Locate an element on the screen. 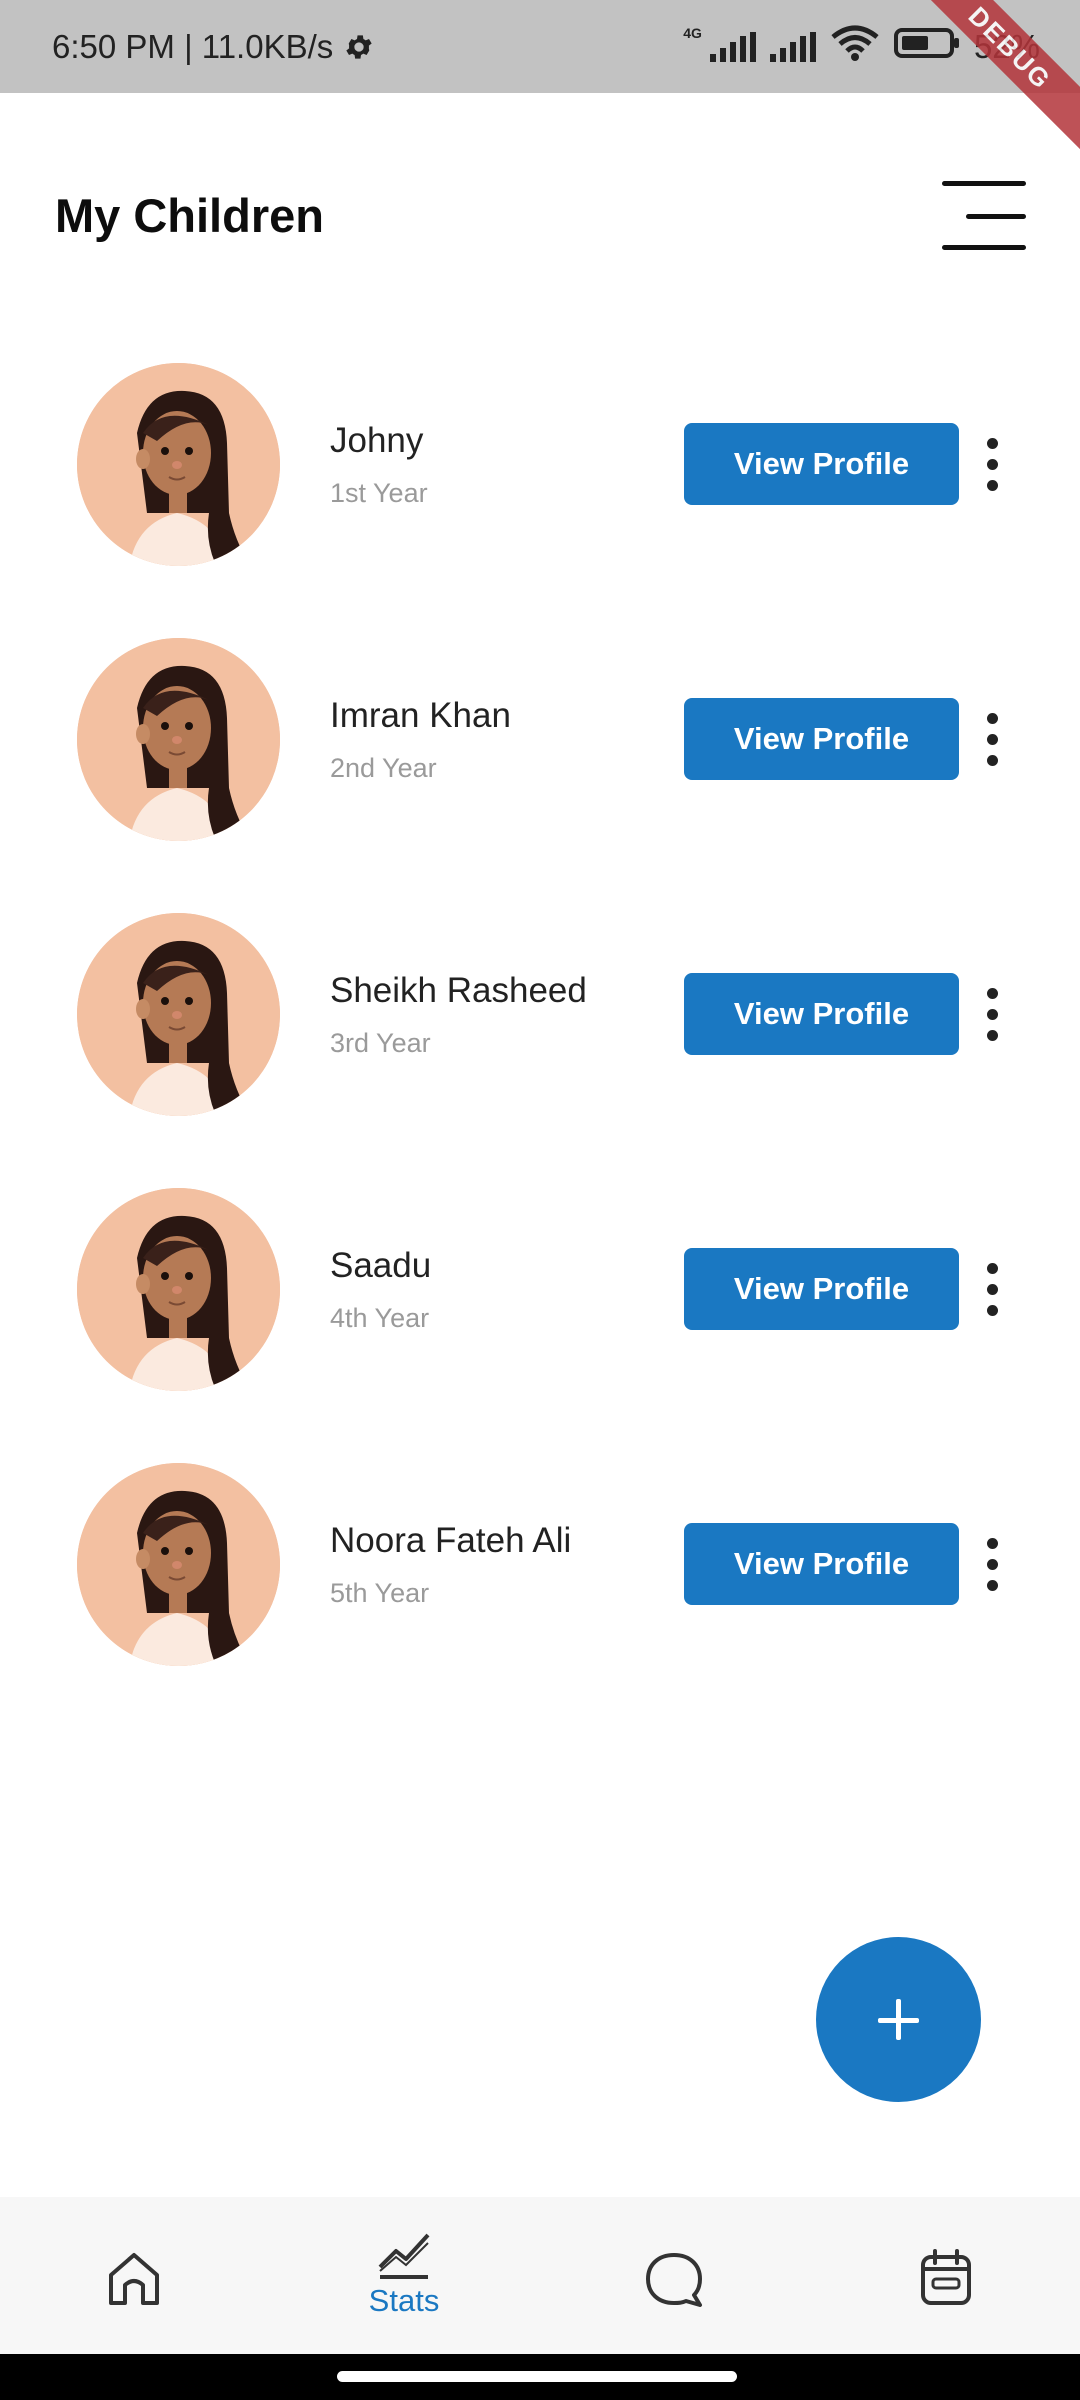 The width and height of the screenshot is (1080, 2400). menu-button is located at coordinates (981, 216).